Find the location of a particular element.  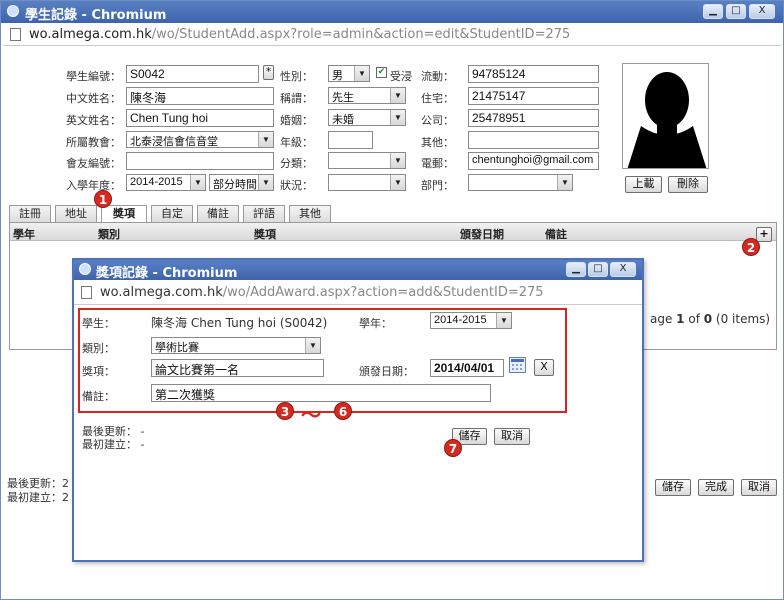

popup-remark-field: 第二次獲獎 is located at coordinates (321, 393).